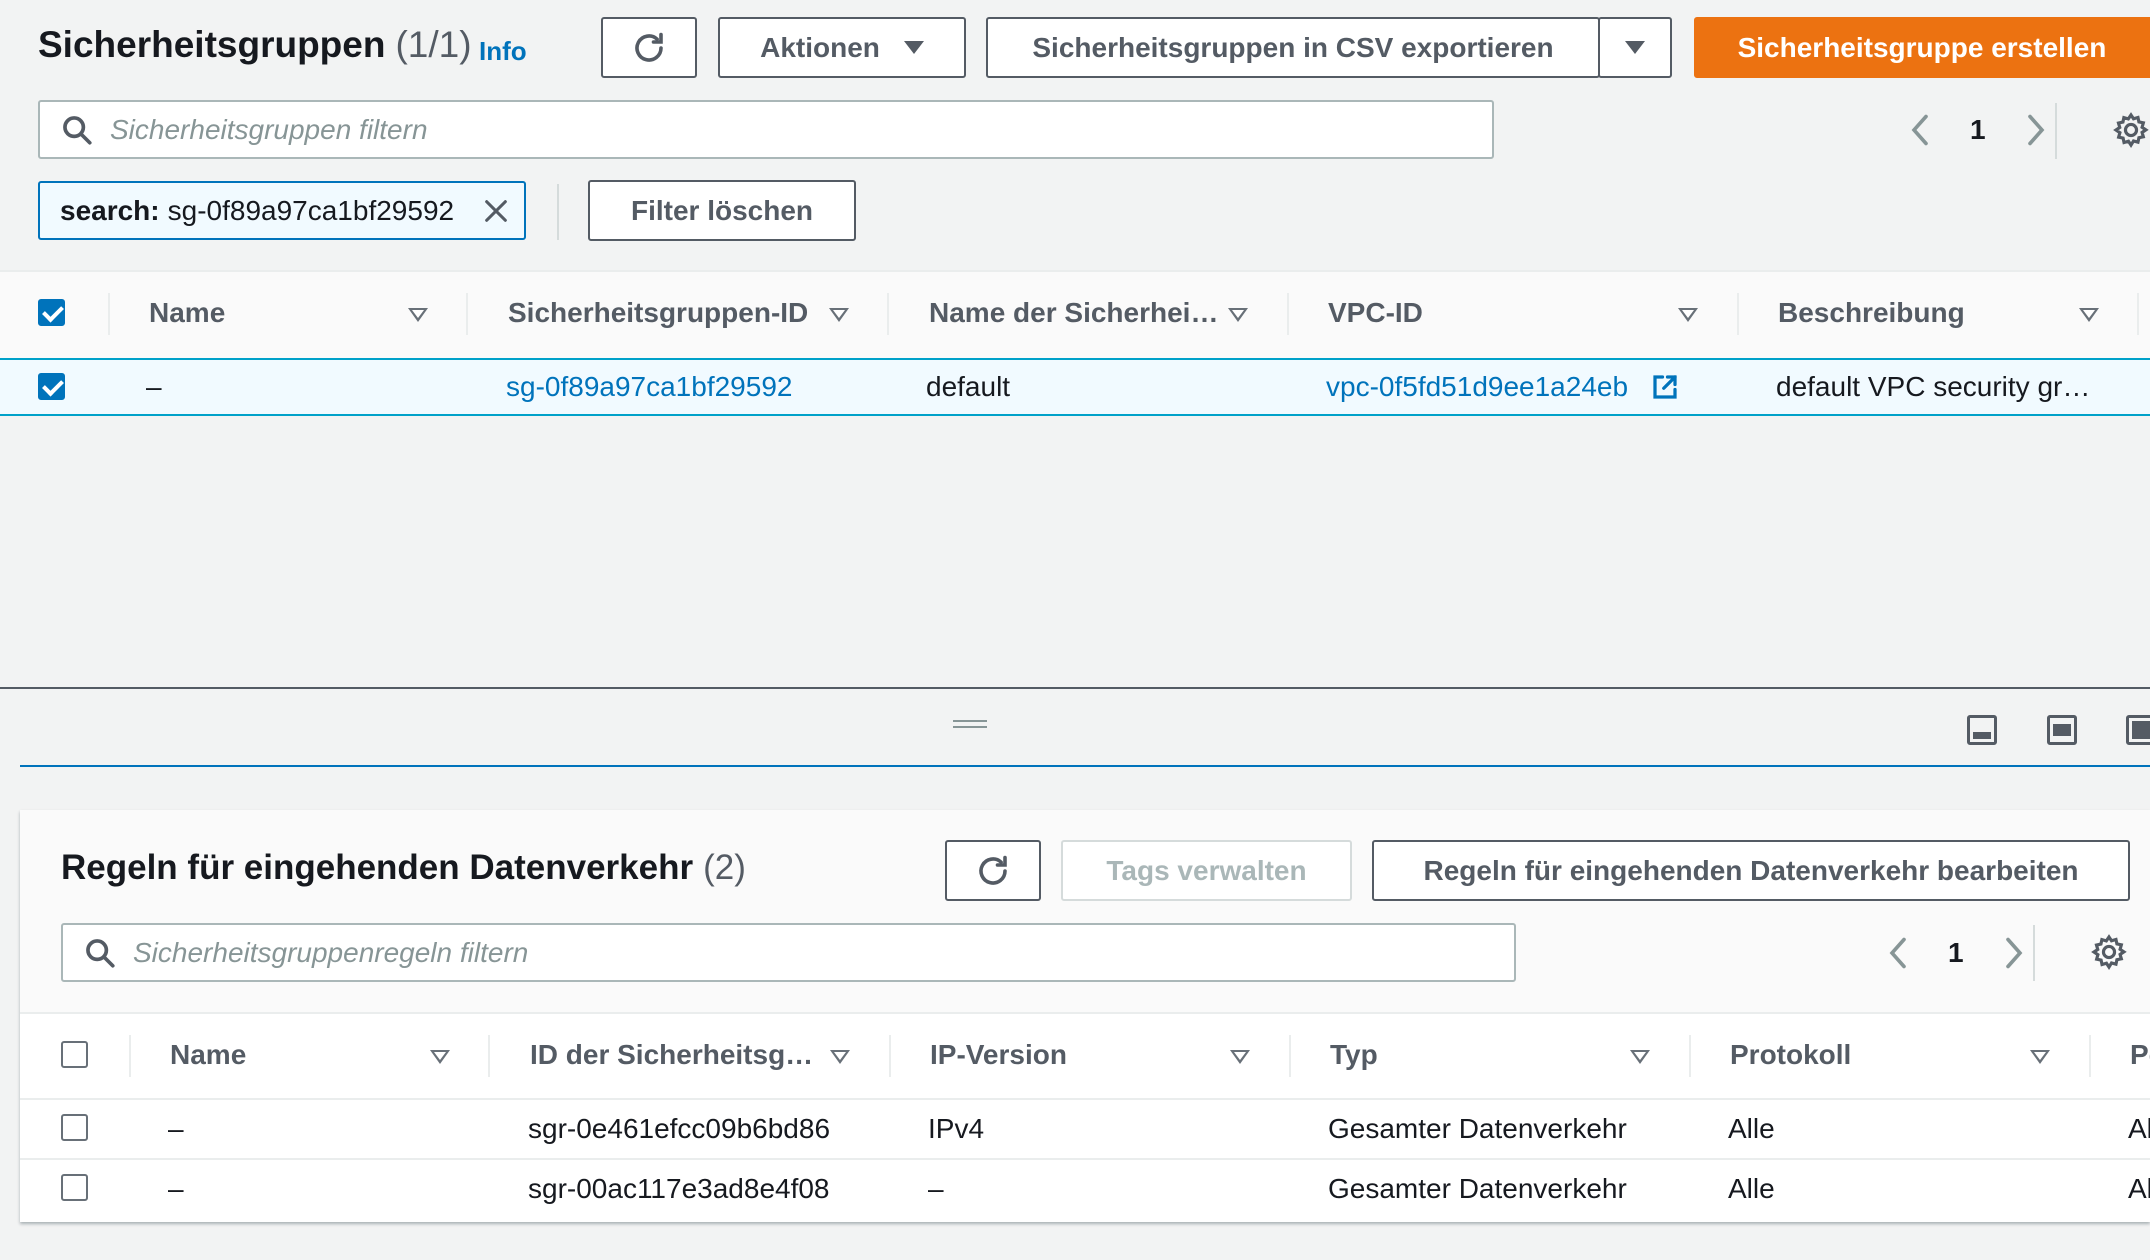 This screenshot has height=1260, width=2150. I want to click on security-group-id-link: sg-0f89a97ca1bf29592, so click(649, 387).